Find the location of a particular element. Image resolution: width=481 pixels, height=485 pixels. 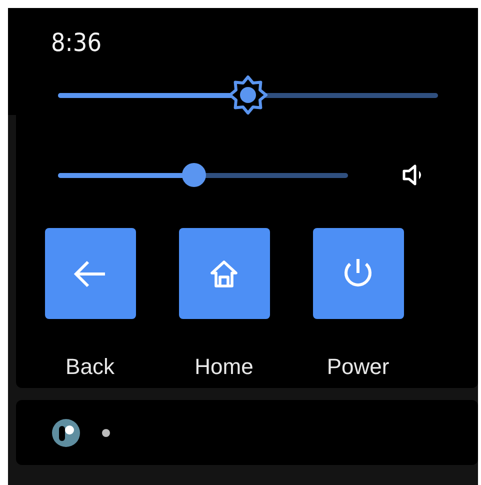

home-button is located at coordinates (224, 273).